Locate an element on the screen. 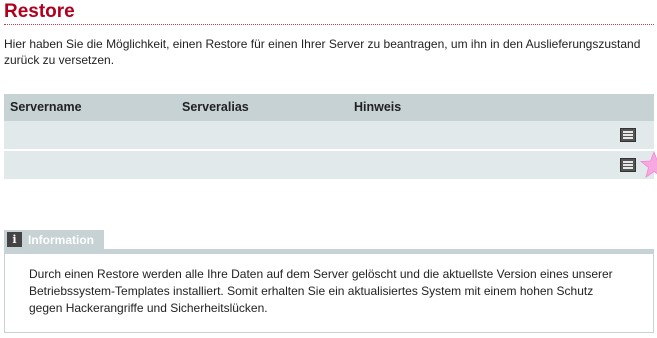 Image resolution: width=657 pixels, height=338 pixels. title-divider is located at coordinates (329, 24).